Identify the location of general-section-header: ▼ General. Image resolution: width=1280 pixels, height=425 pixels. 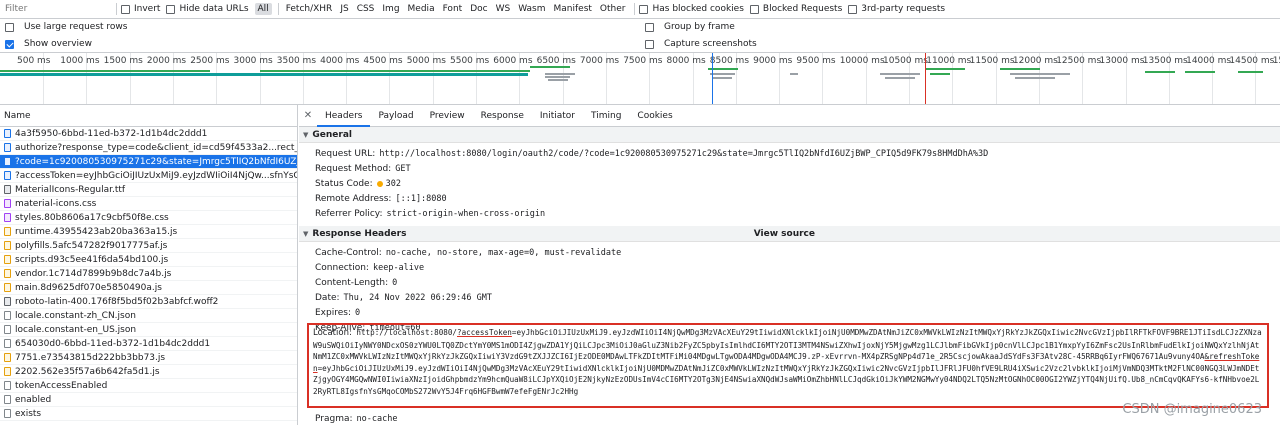
(789, 135).